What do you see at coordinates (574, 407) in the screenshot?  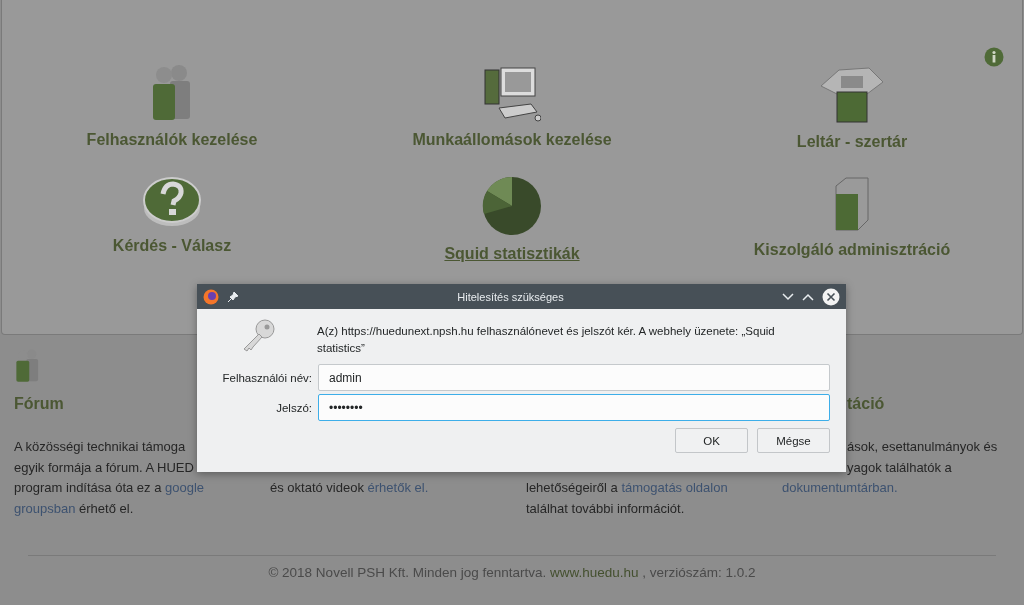 I see `input-field: ••••••••` at bounding box center [574, 407].